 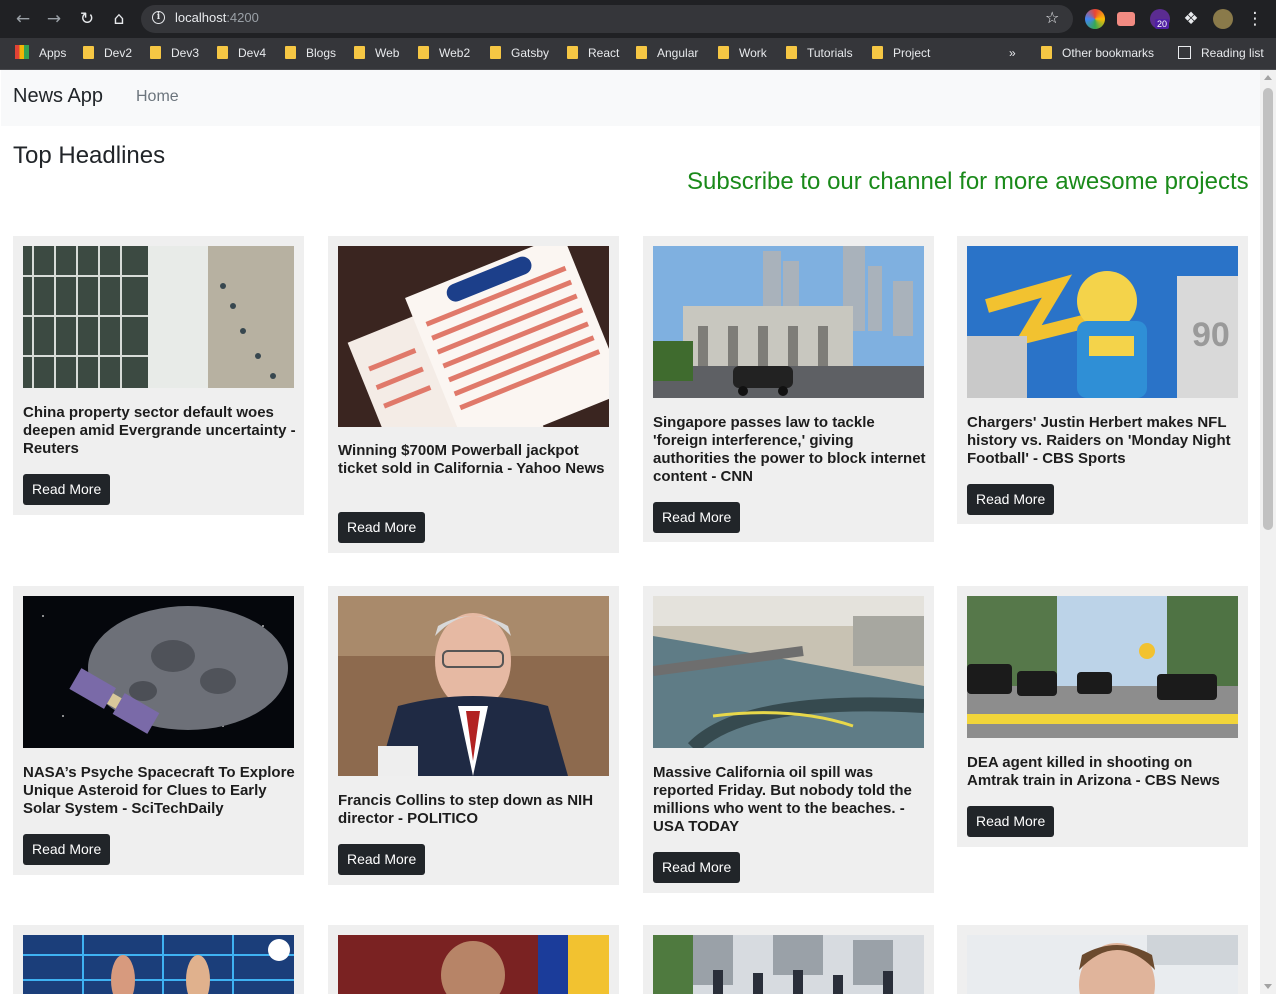 I want to click on scroll-down-arrow-icon, so click(x=1268, y=986).